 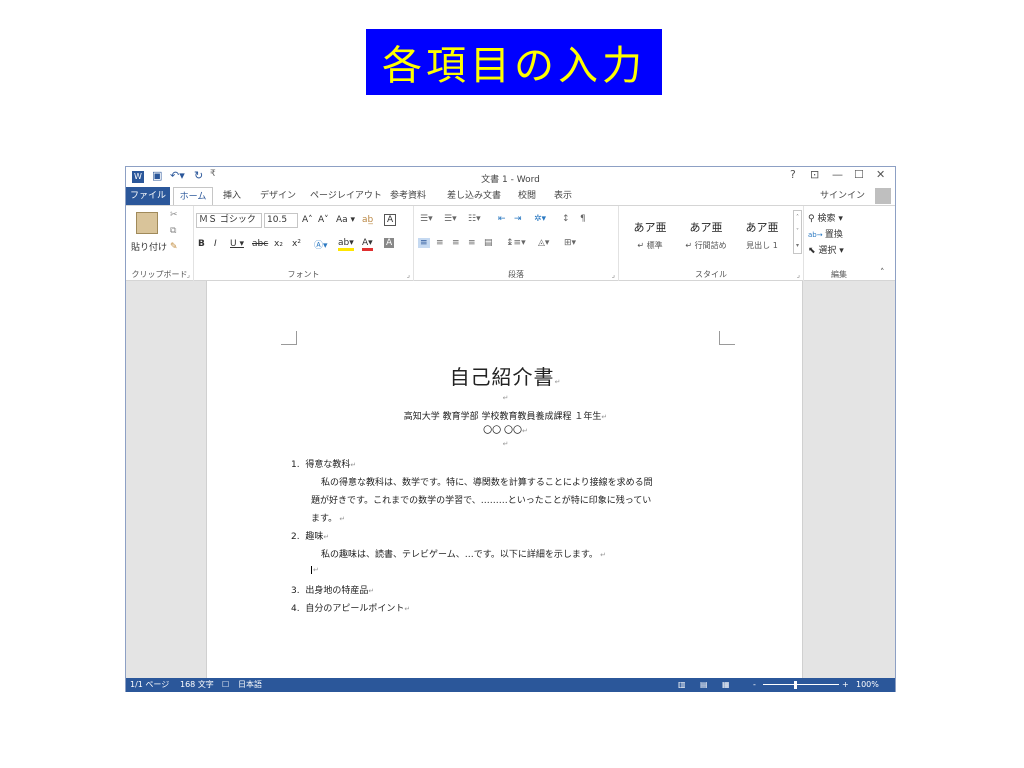 I want to click on list-title: 出身地の特産品, so click(x=337, y=591).